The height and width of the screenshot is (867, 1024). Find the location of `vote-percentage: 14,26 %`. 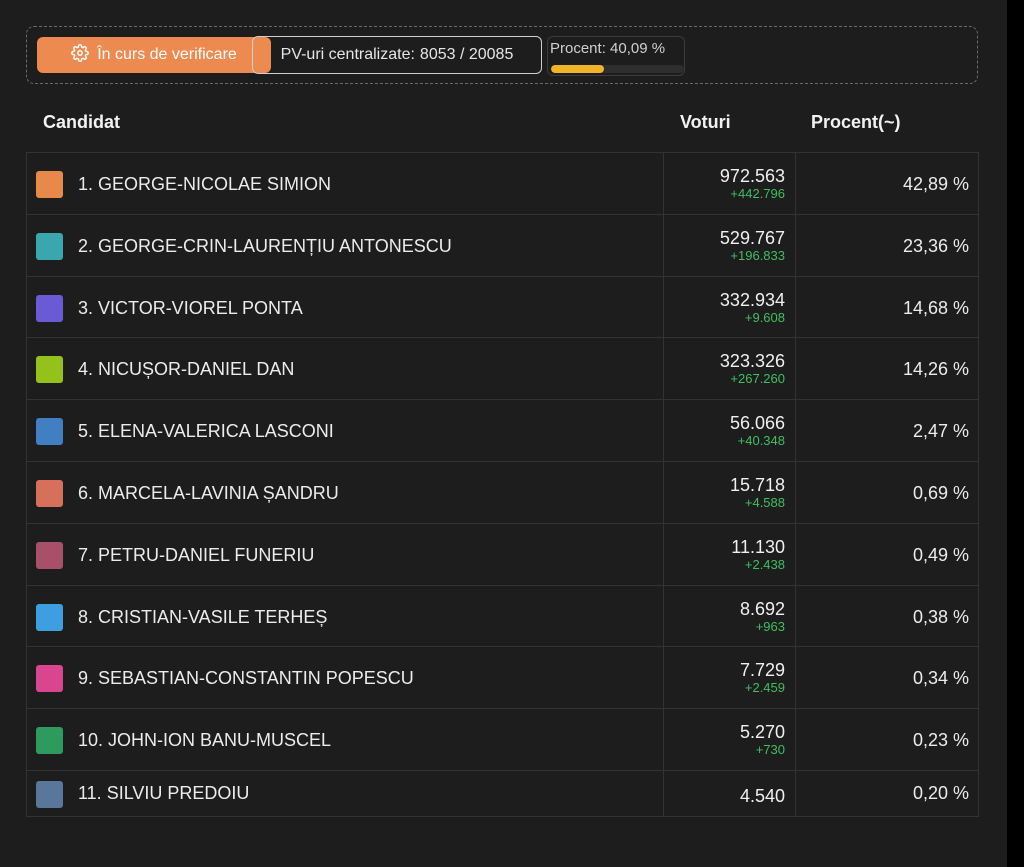

vote-percentage: 14,26 % is located at coordinates (935, 369).